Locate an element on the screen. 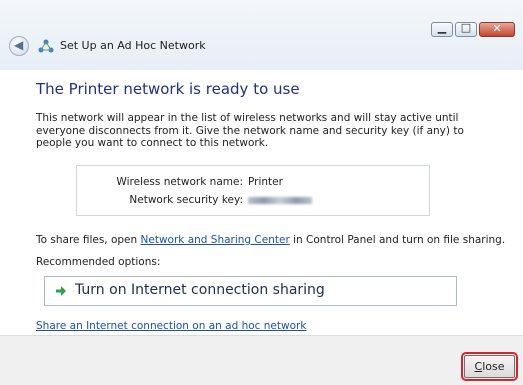  caption-controls: ▁ □ ✕ is located at coordinates (473, 29).